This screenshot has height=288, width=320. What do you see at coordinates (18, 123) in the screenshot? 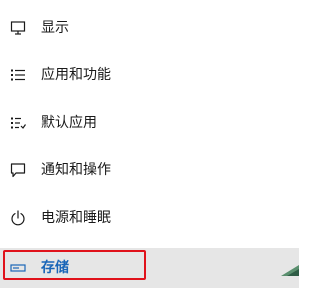
I see `default-apps-icon` at bounding box center [18, 123].